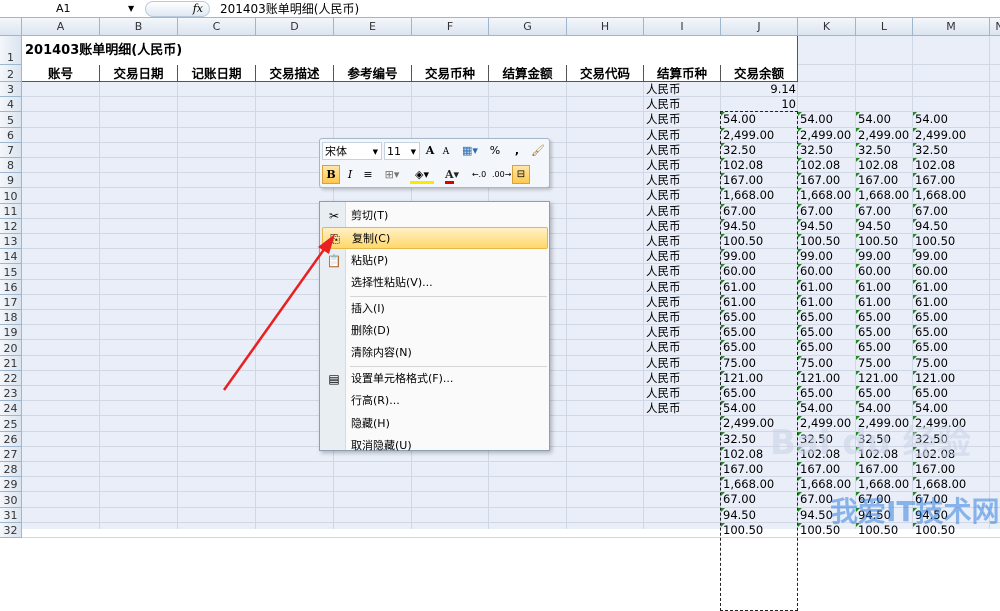 Image resolution: width=1000 pixels, height=611 pixels. What do you see at coordinates (758, 104) in the screenshot?
I see `balance-cell: 10` at bounding box center [758, 104].